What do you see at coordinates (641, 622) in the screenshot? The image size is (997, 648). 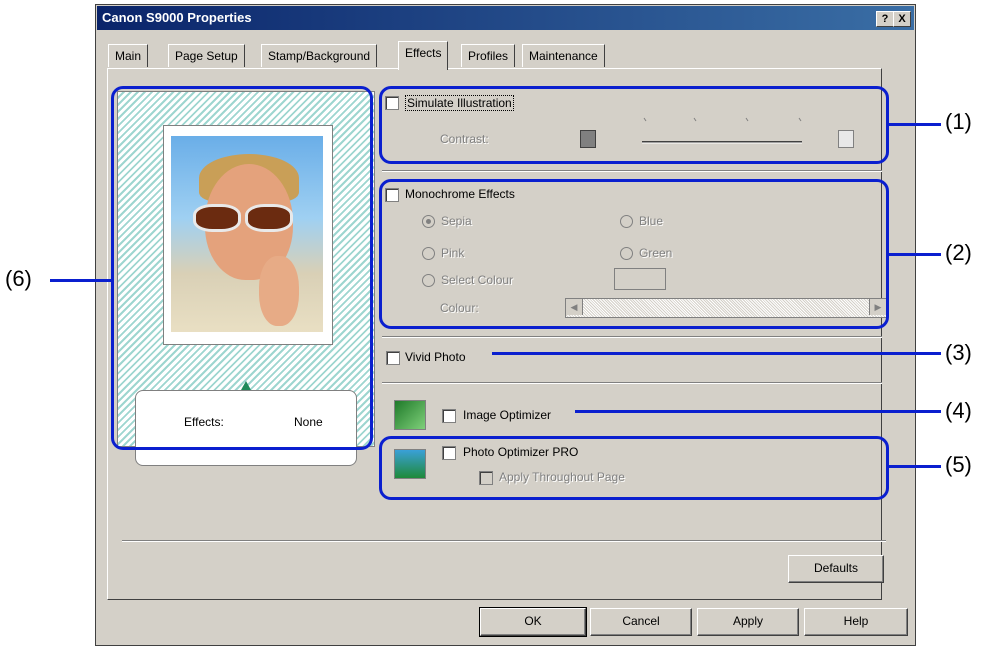 I see `cancel-button: Cancel` at bounding box center [641, 622].